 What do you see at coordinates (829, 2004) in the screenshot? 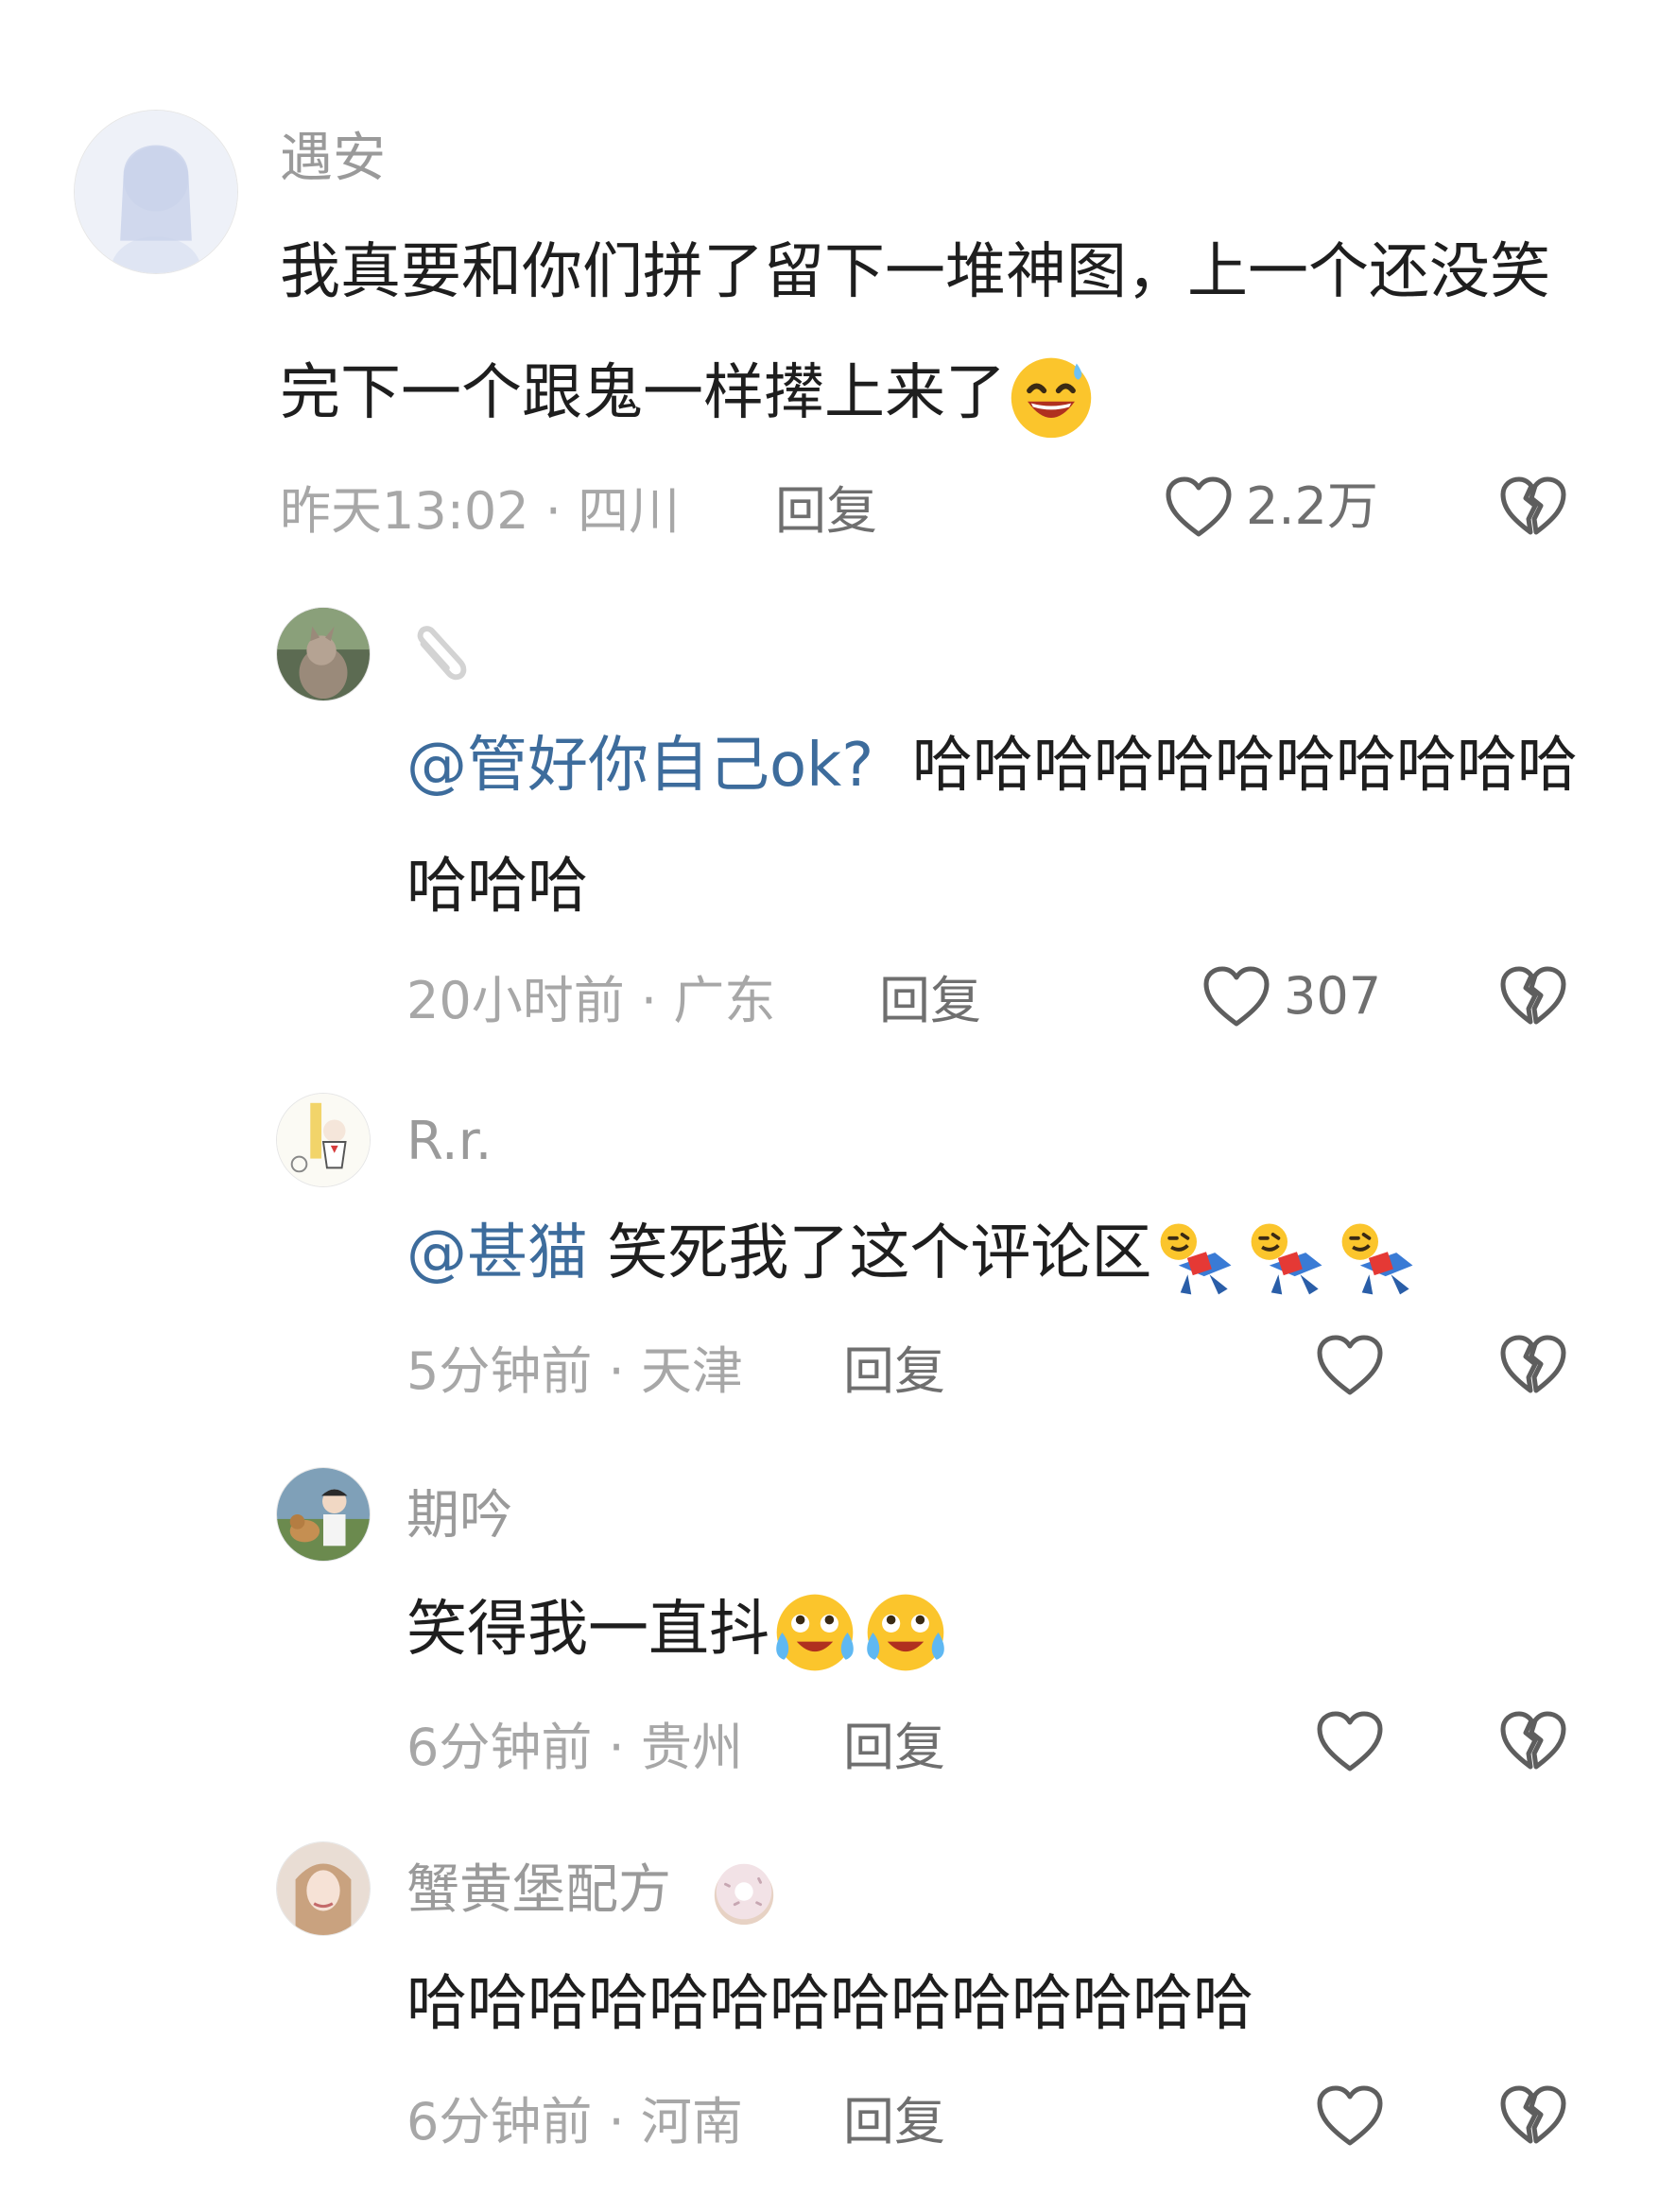
I see `comment-text: 哈哈哈哈哈哈哈哈哈哈哈哈哈哈` at bounding box center [829, 2004].